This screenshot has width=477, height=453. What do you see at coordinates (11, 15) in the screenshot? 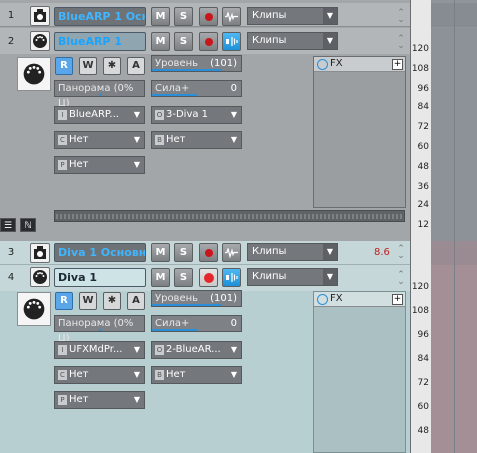
I see `track-number: 1` at bounding box center [11, 15].